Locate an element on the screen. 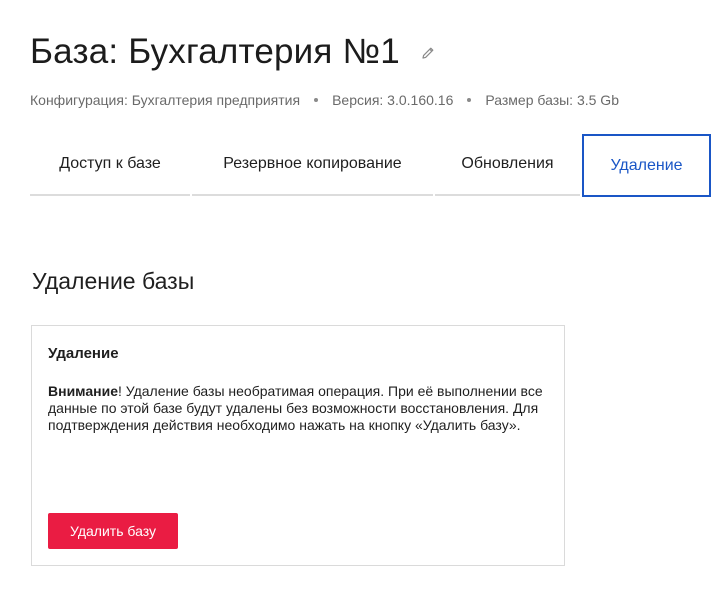 The image size is (725, 592). card-title: Удаление is located at coordinates (83, 353).